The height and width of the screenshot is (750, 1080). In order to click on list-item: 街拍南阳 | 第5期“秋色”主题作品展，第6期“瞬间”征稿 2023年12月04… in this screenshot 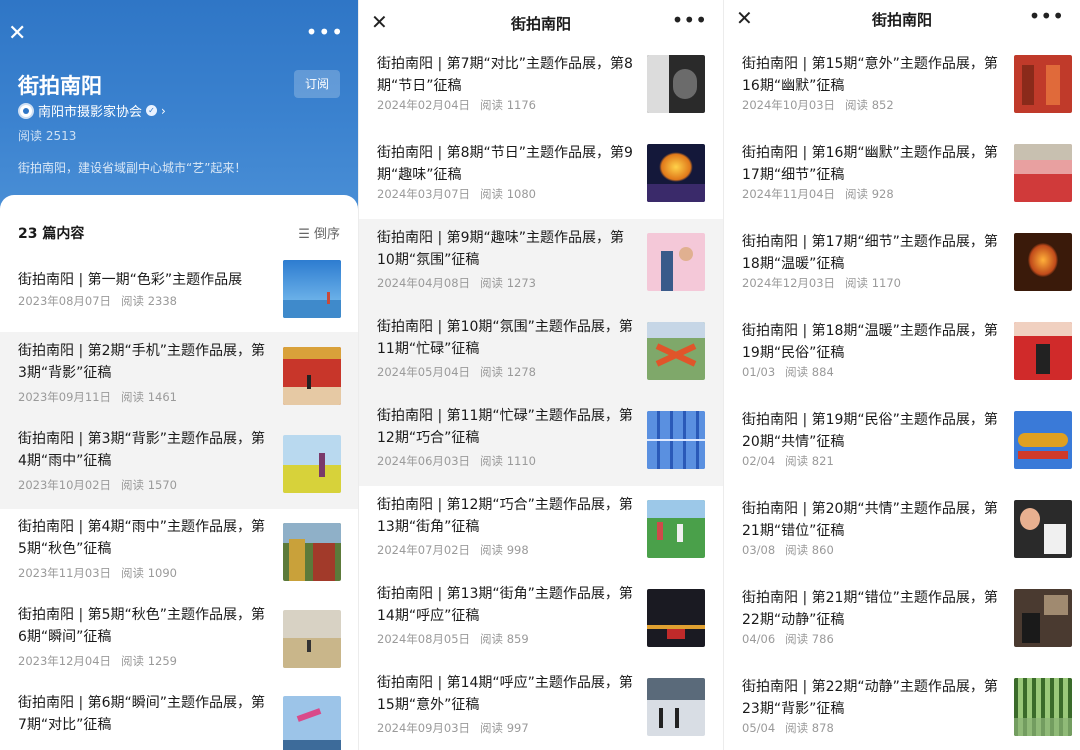, I will do `click(179, 640)`.